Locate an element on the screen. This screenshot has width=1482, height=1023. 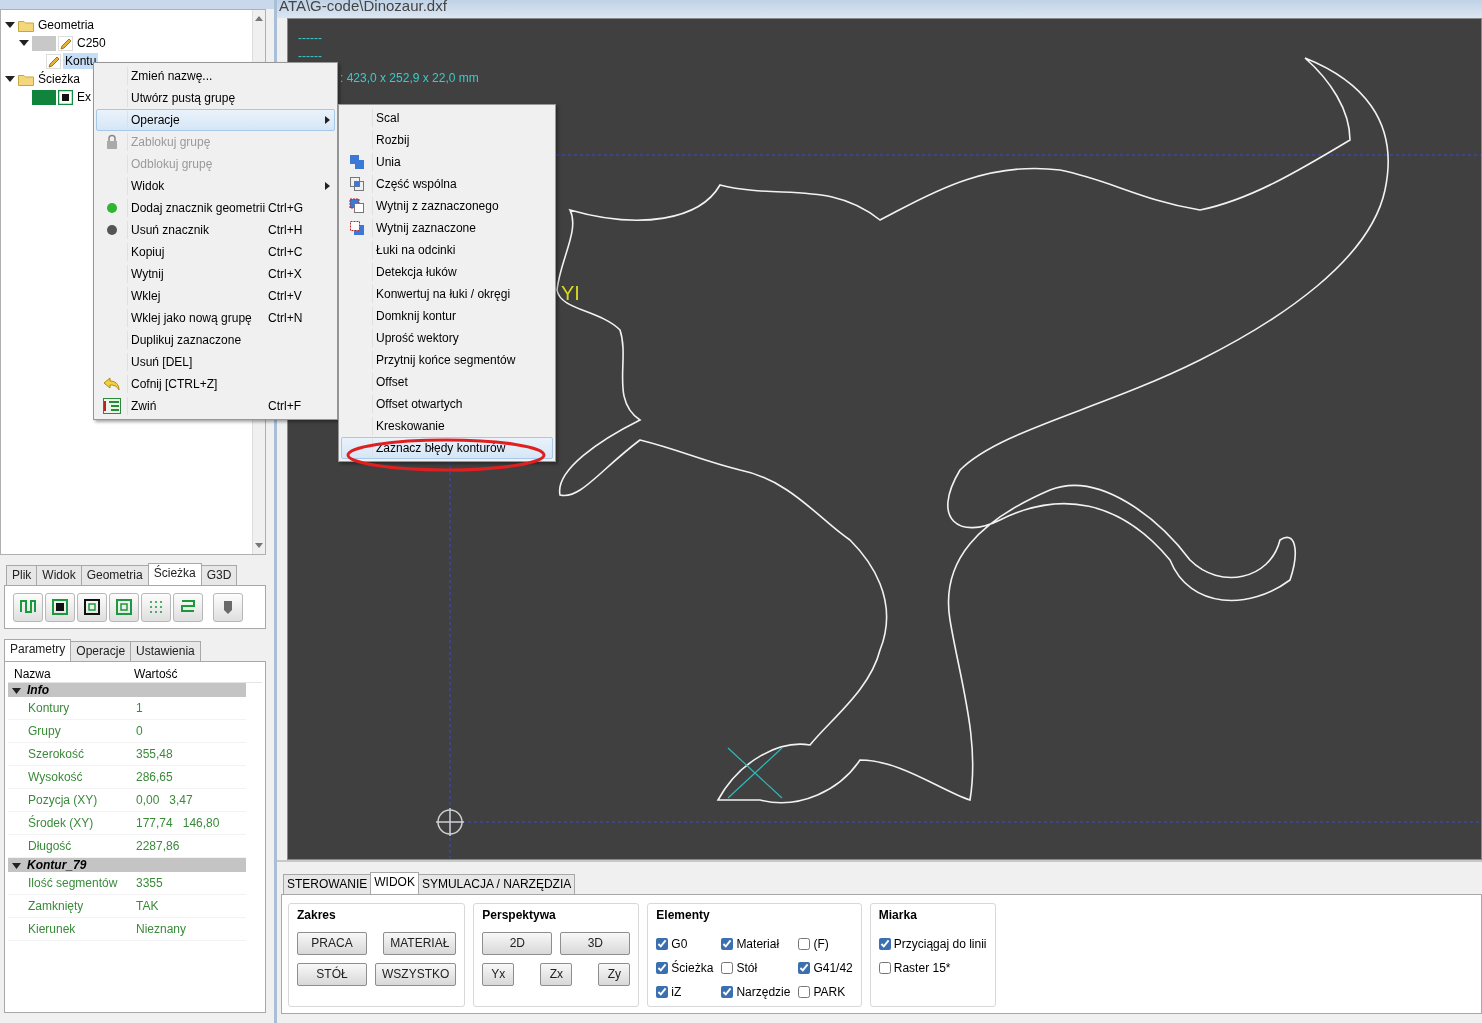
tree-item: Ex is located at coordinates (84, 97).